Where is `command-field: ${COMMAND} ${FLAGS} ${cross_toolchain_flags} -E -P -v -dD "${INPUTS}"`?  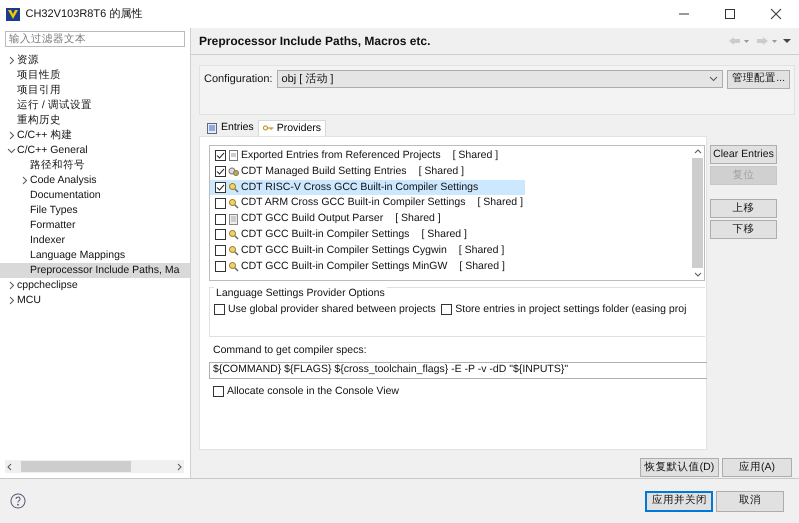
command-field: ${COMMAND} ${FLAGS} ${cross_toolchain_flags} -E -P -v -dD "${INPUTS}" is located at coordinates (458, 370).